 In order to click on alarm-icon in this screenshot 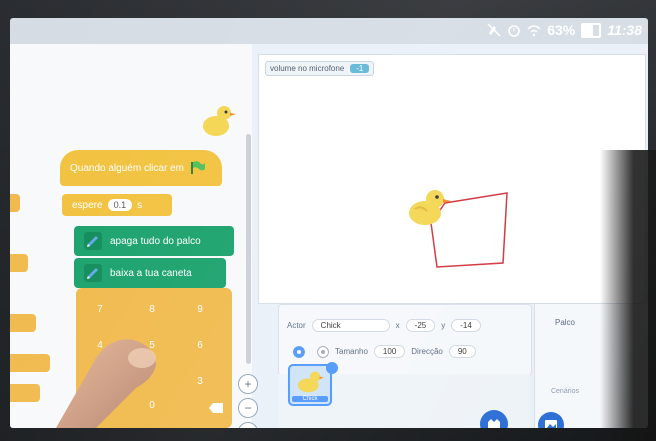, I will do `click(514, 31)`.